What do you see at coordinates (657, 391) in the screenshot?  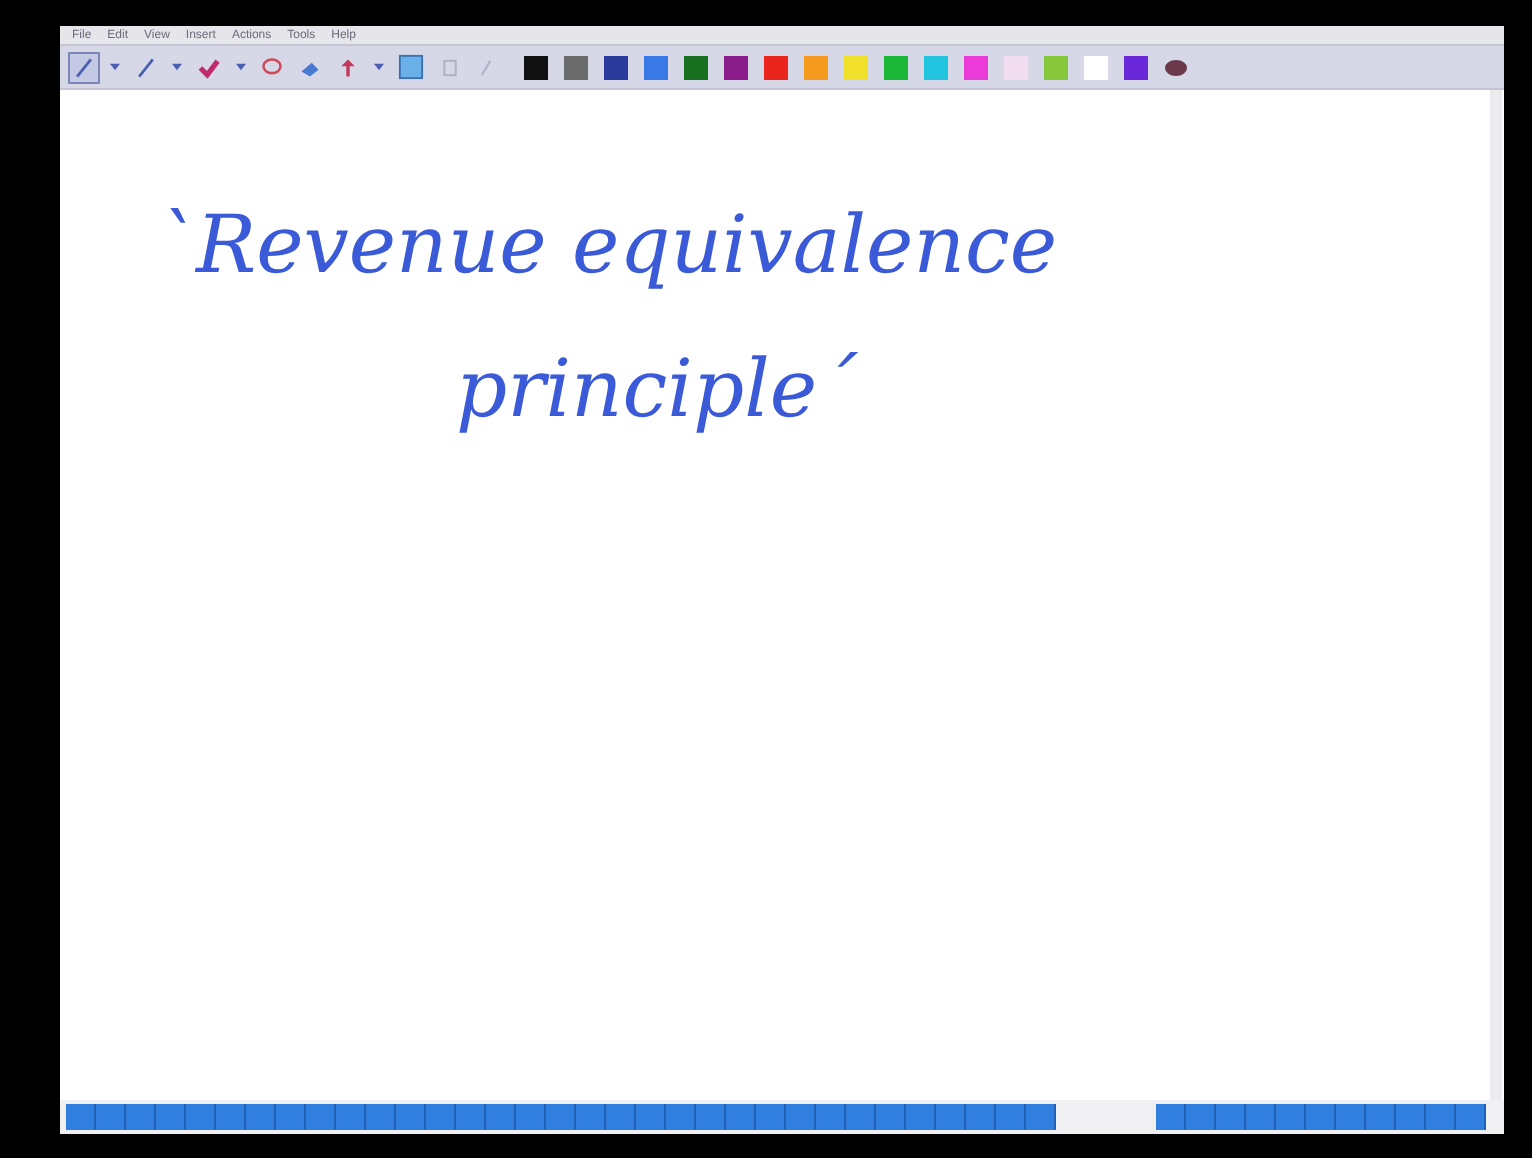 I see `handwritten-text: principle´` at bounding box center [657, 391].